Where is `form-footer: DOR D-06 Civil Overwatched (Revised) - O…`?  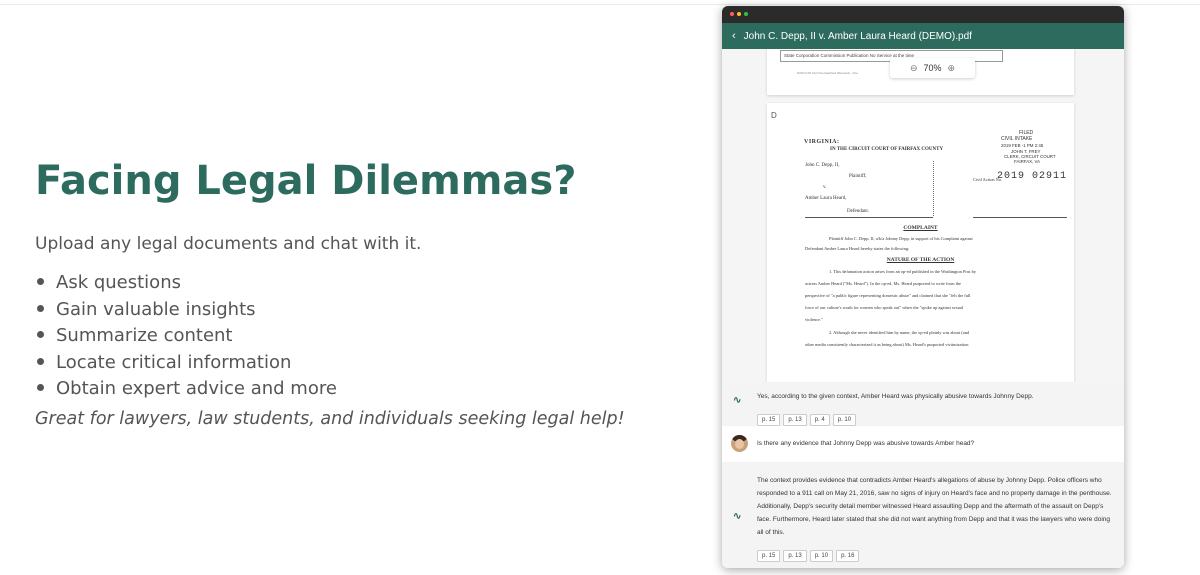 form-footer: DOR D-06 Civil Overwatched (Revised) - O… is located at coordinates (828, 73).